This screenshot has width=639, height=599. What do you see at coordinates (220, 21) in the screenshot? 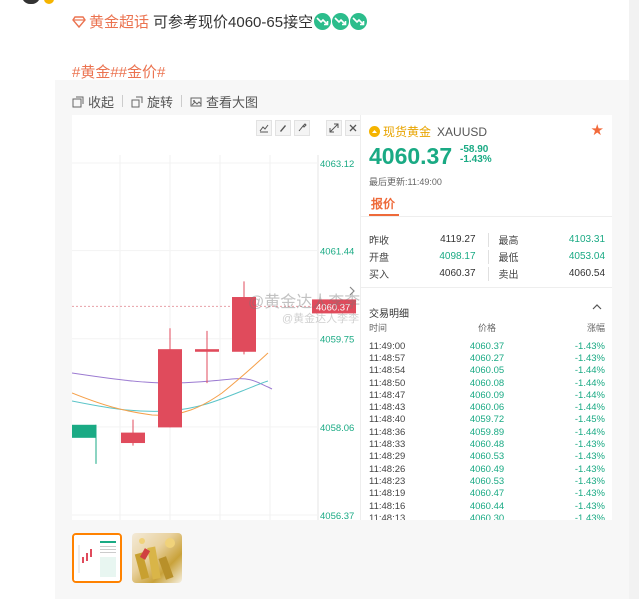
I see `post-text-line: 黄金超话 可参考现价4060-65接空` at bounding box center [220, 21].